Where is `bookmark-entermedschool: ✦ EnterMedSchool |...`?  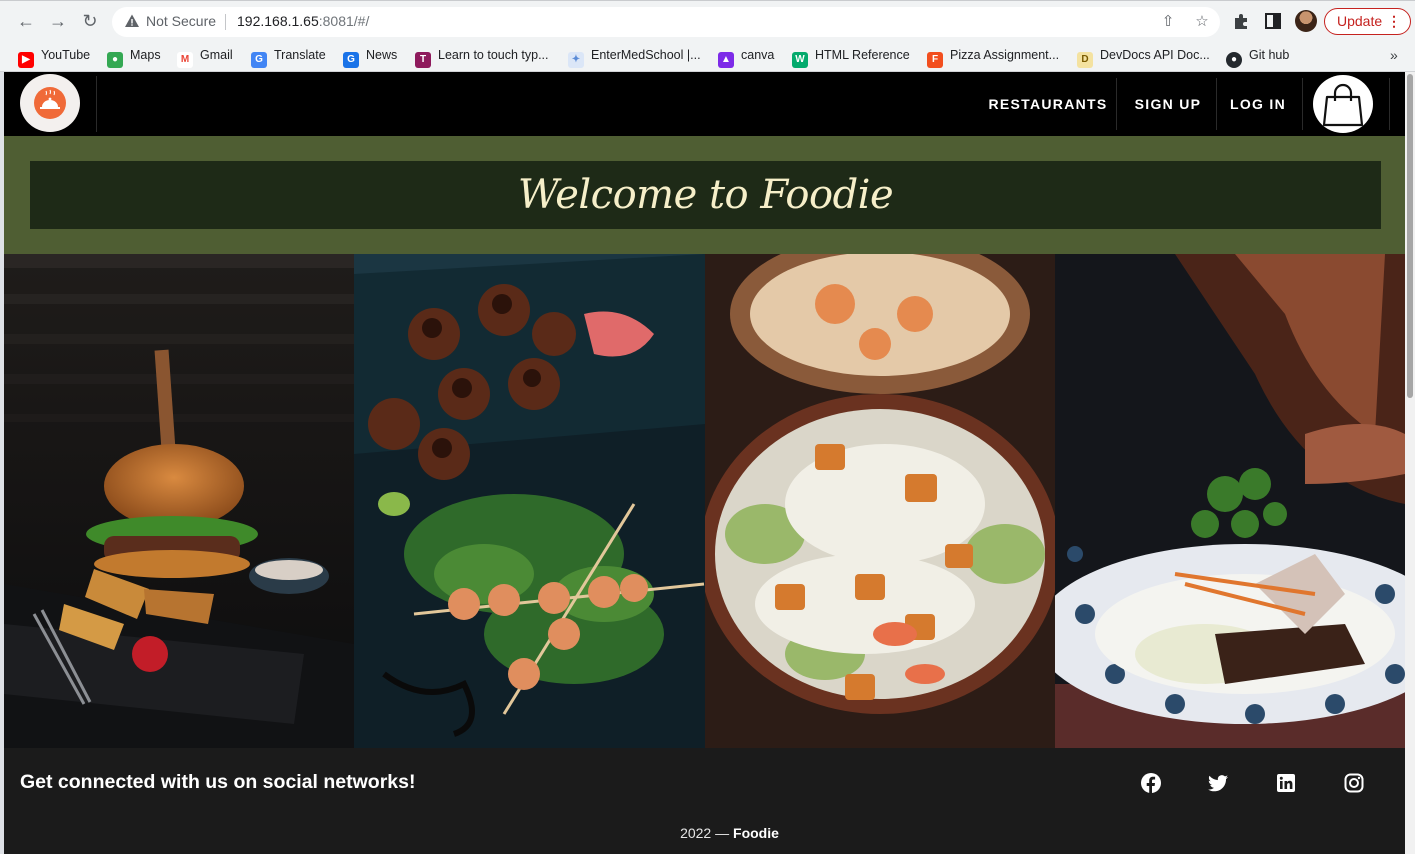 bookmark-entermedschool: ✦ EnterMedSchool |... is located at coordinates (634, 56).